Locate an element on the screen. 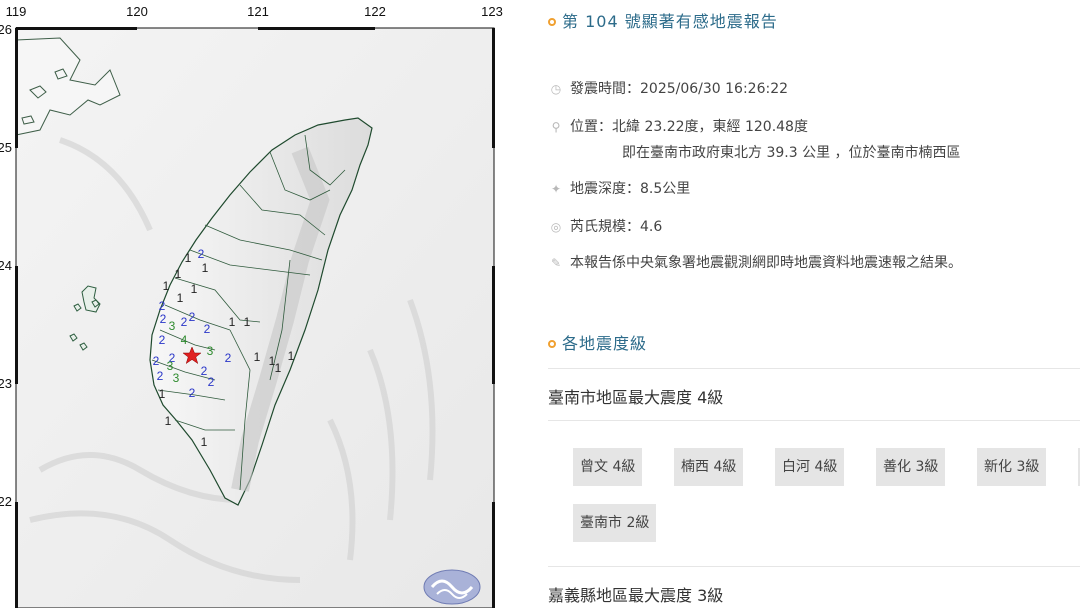 The height and width of the screenshot is (608, 1080). origin-time-text: 發震時間：2025/06/30 16:26:22 is located at coordinates (679, 89).